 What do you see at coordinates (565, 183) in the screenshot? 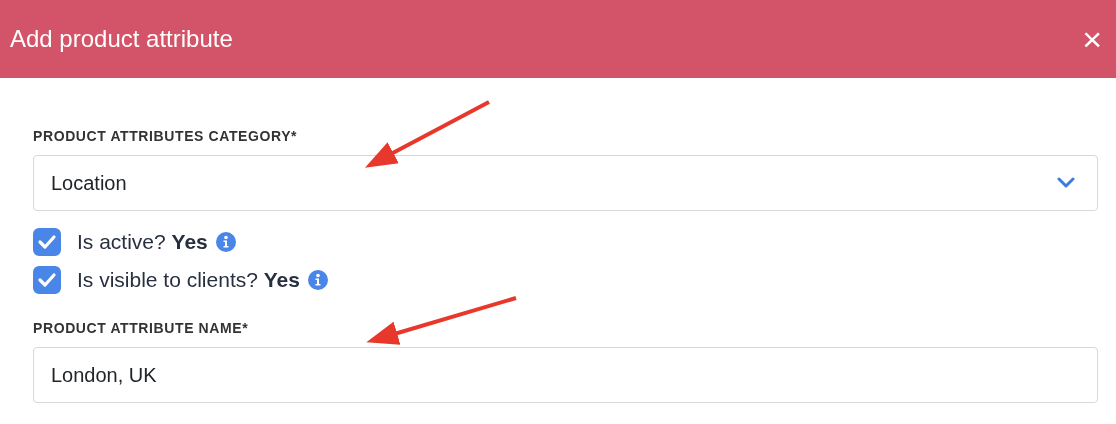
I see `category-select: Location` at bounding box center [565, 183].